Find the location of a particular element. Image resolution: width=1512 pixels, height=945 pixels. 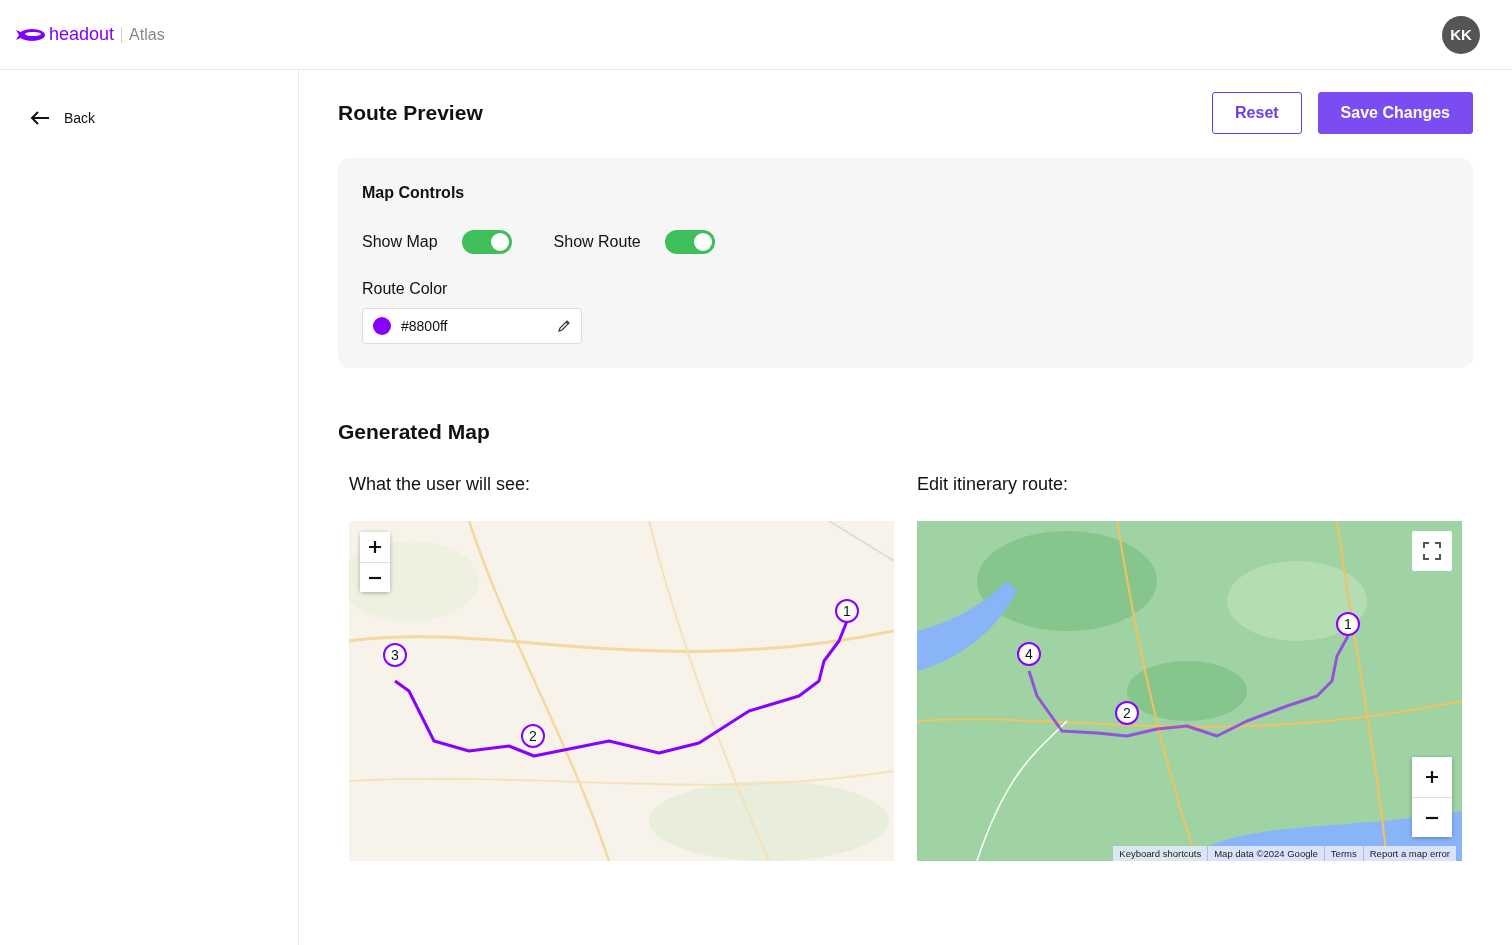

zoom-out-button is located at coordinates (375, 577).